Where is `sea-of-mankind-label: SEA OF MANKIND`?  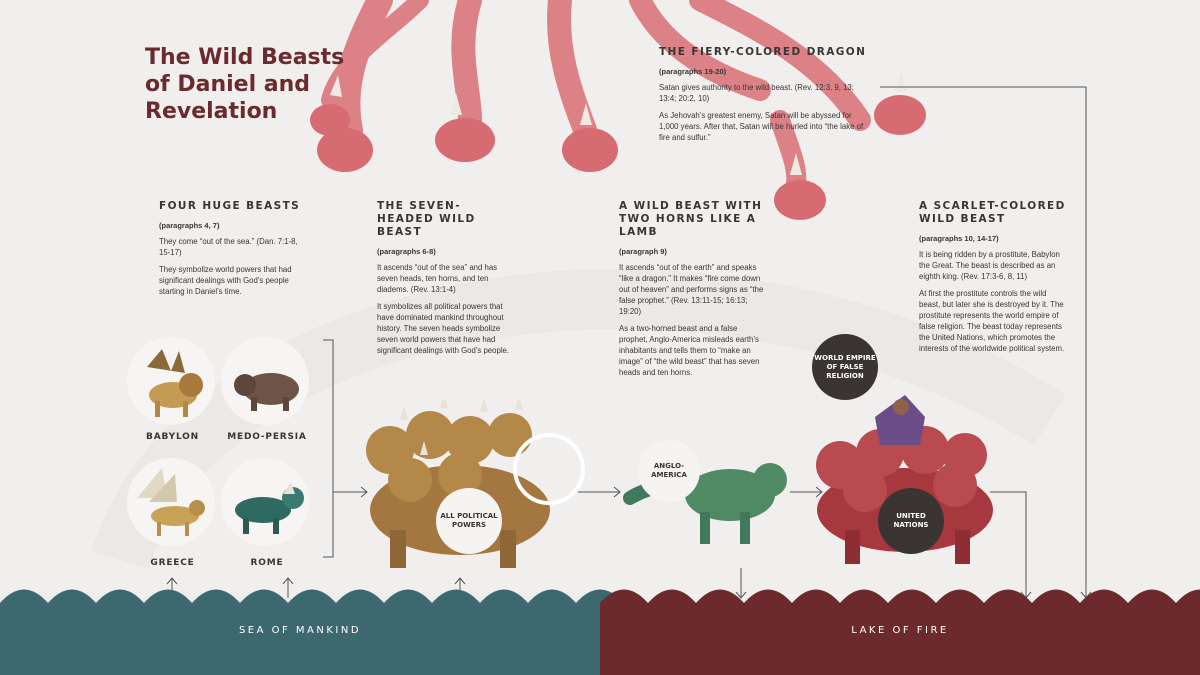 sea-of-mankind-label: SEA OF MANKIND is located at coordinates (300, 630).